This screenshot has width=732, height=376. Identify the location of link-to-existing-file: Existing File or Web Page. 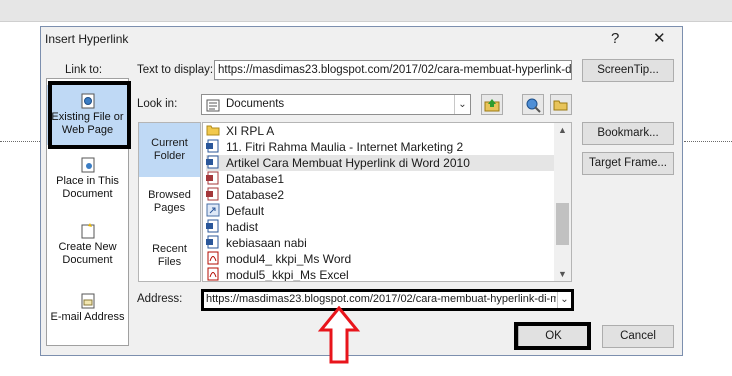
(87, 115).